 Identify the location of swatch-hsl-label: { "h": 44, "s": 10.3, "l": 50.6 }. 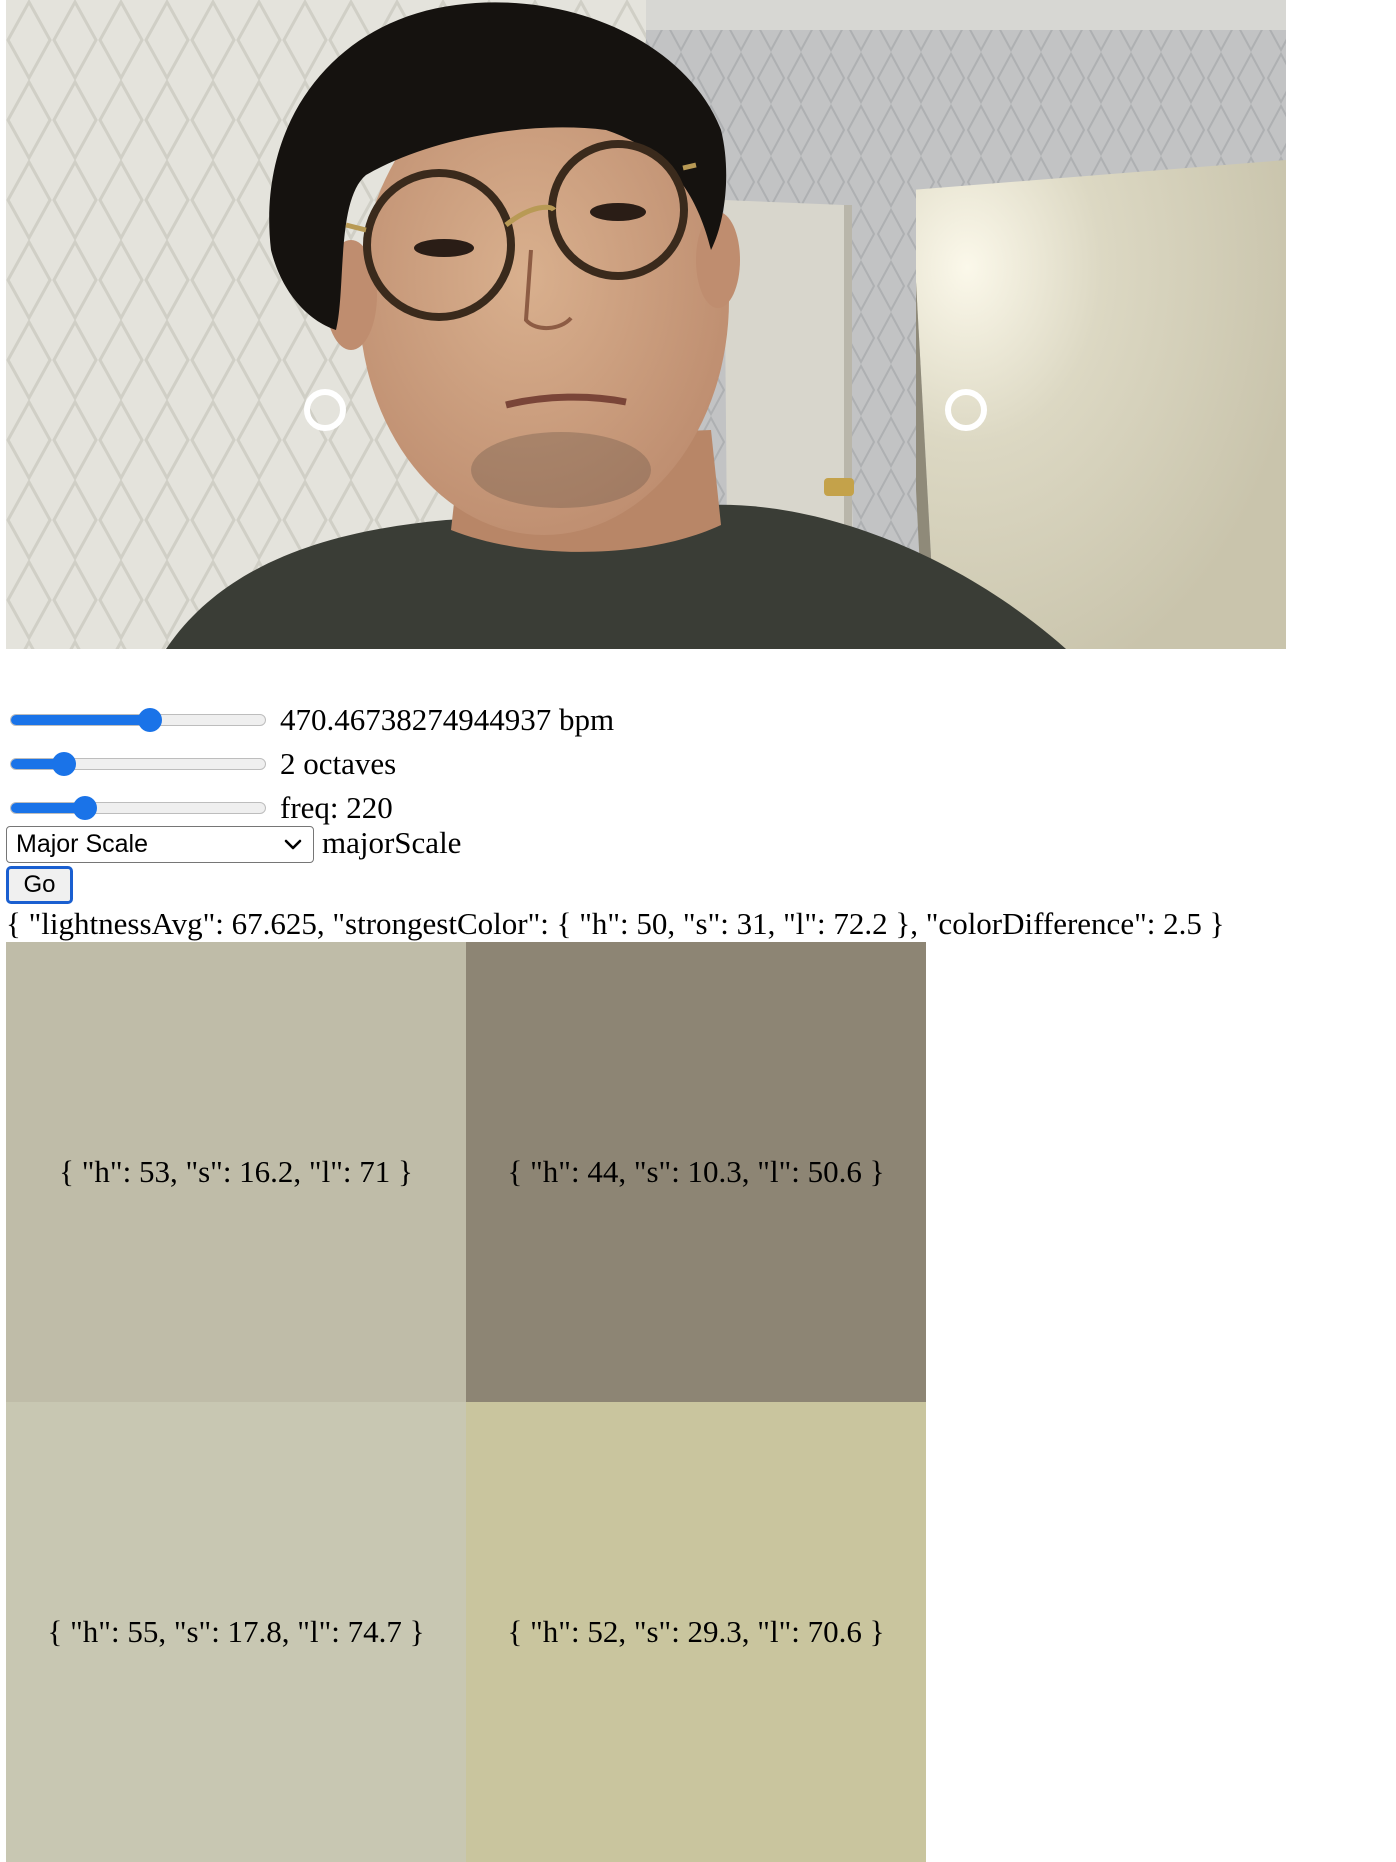
(696, 1171).